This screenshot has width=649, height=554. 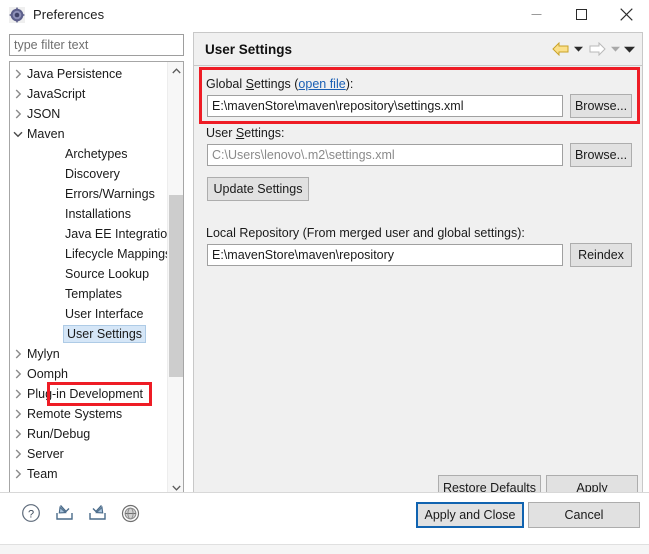 I want to click on tree-item-installations: Installations, so click(x=88, y=214).